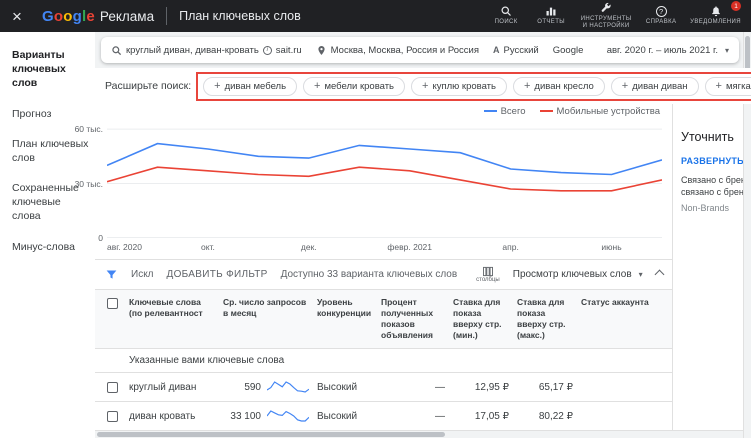 This screenshot has width=751, height=438. What do you see at coordinates (142, 274) in the screenshot?
I see `filter-text: Искл` at bounding box center [142, 274].